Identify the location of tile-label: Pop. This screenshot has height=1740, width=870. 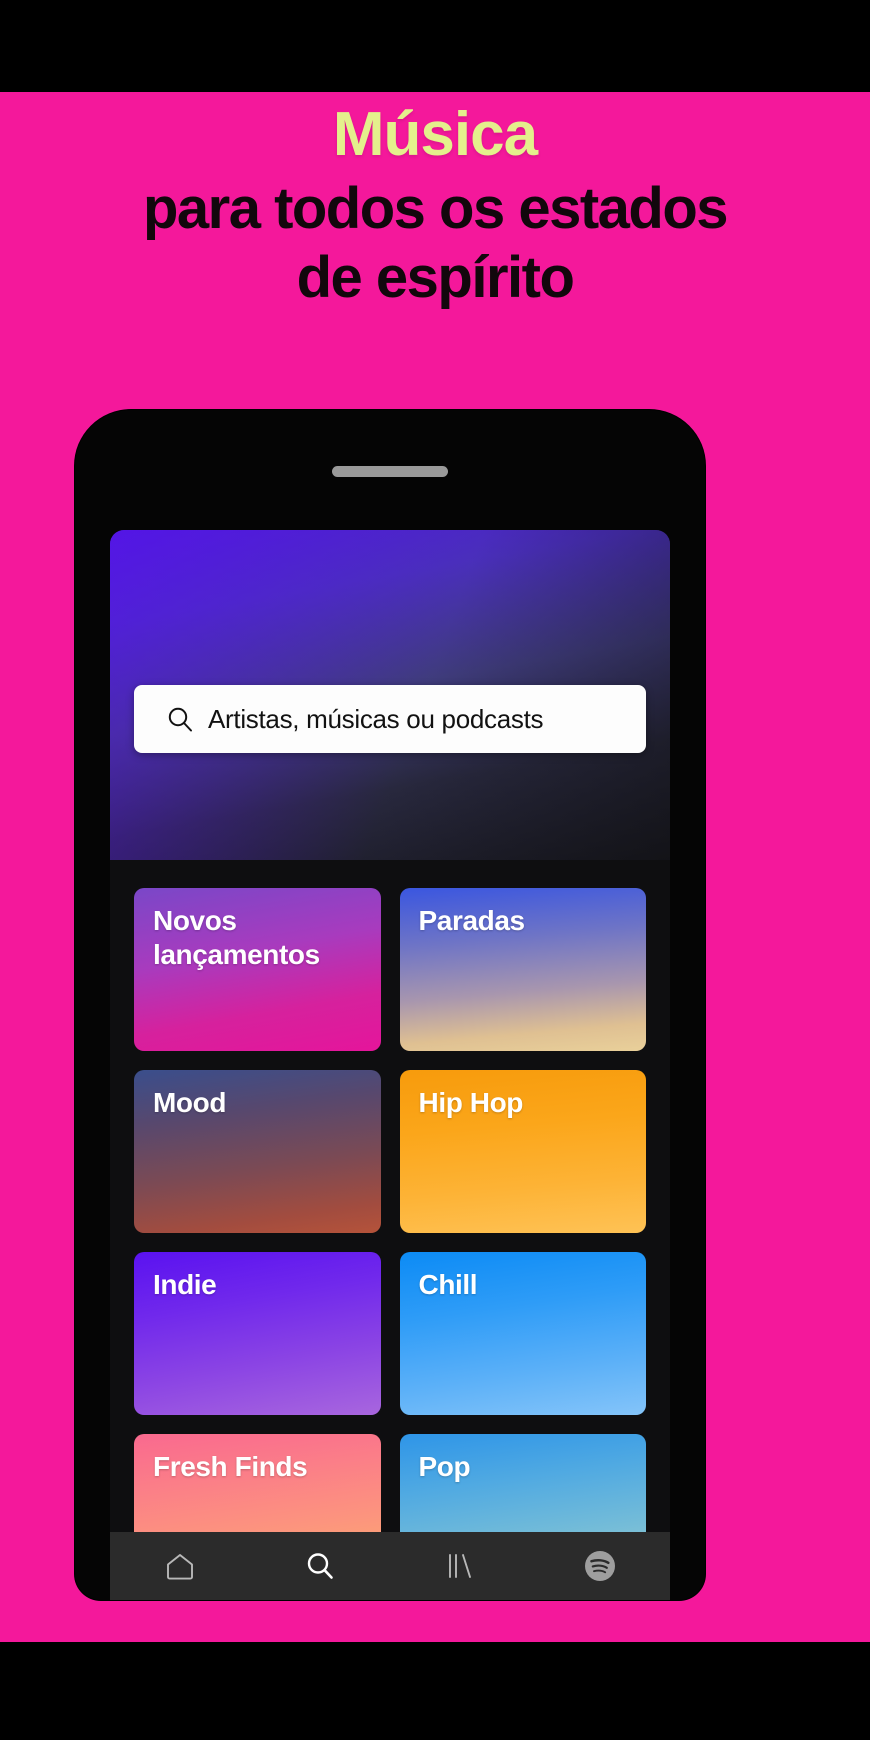
(444, 1466).